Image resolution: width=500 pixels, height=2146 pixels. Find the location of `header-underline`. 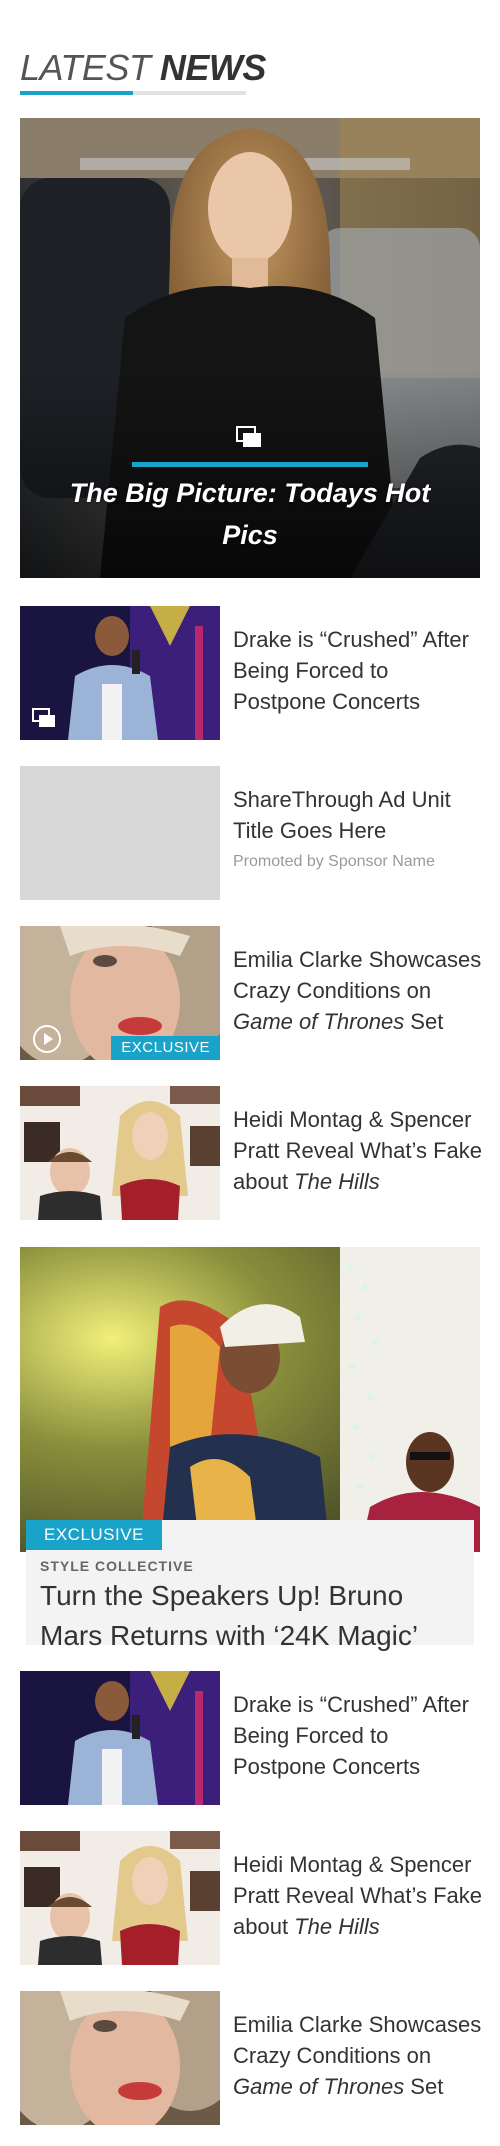

header-underline is located at coordinates (133, 93).